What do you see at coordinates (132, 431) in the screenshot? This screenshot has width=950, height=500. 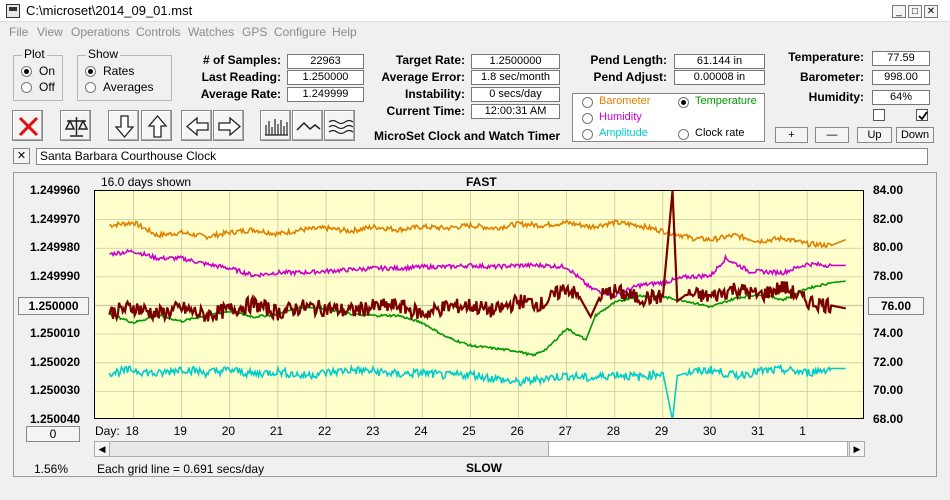 I see `day-tick-label: 18` at bounding box center [132, 431].